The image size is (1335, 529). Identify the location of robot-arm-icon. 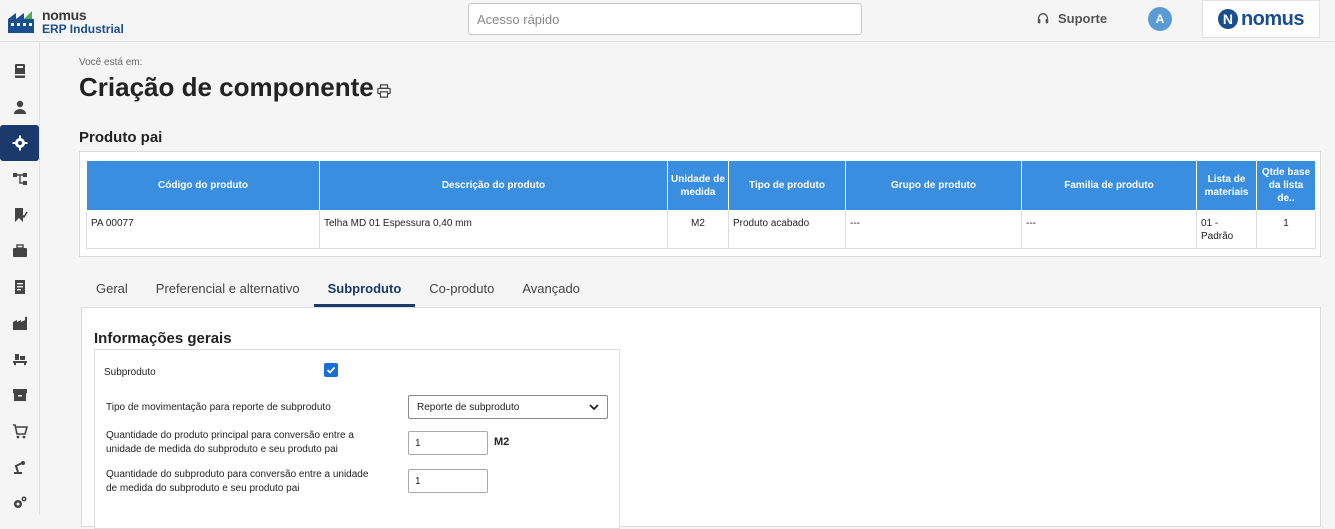
(19, 467).